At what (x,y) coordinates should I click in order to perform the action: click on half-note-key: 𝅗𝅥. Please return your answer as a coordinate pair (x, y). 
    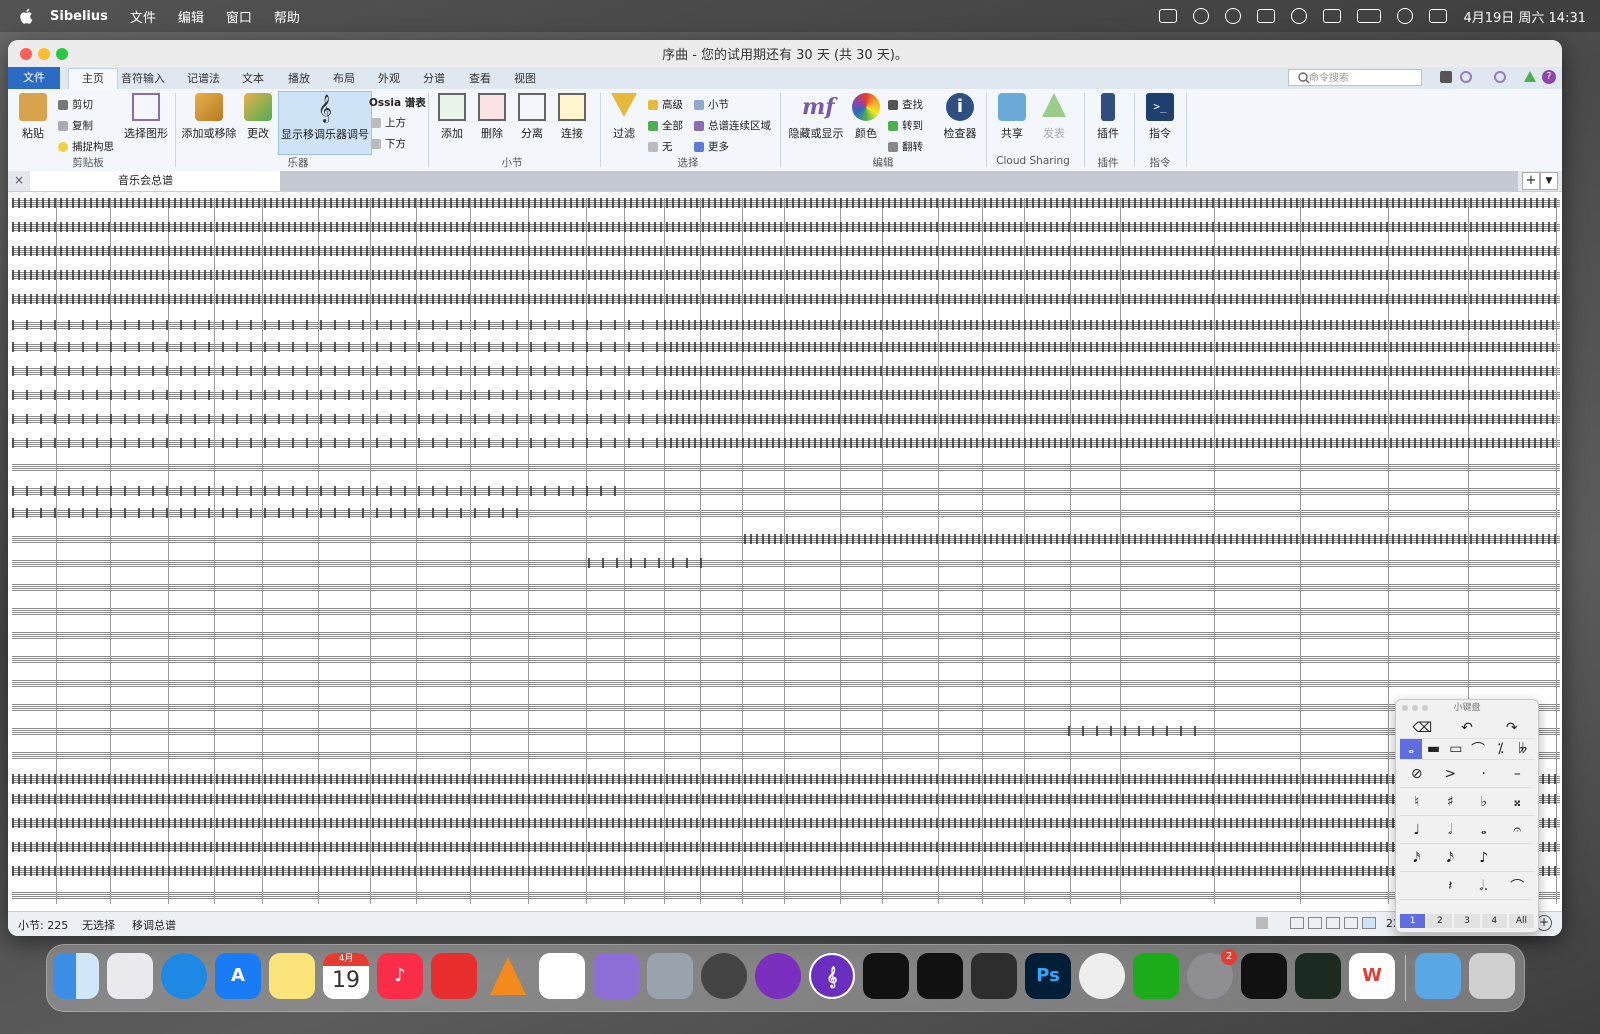
    Looking at the image, I should click on (1450, 830).